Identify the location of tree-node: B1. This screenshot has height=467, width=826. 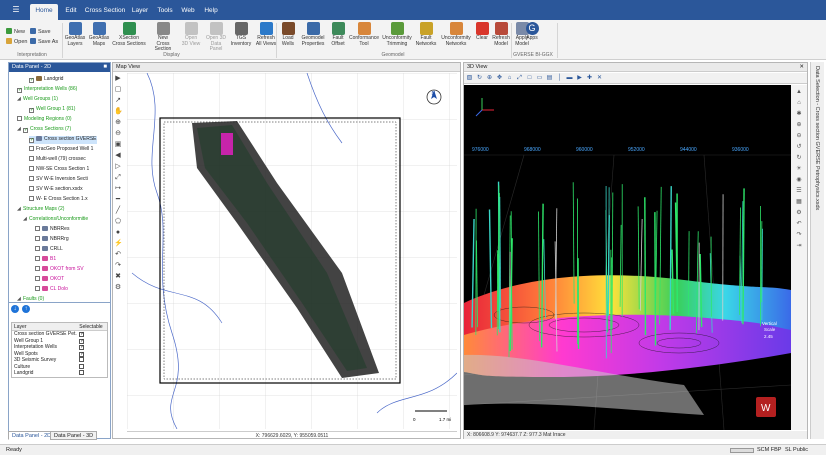
(45, 260).